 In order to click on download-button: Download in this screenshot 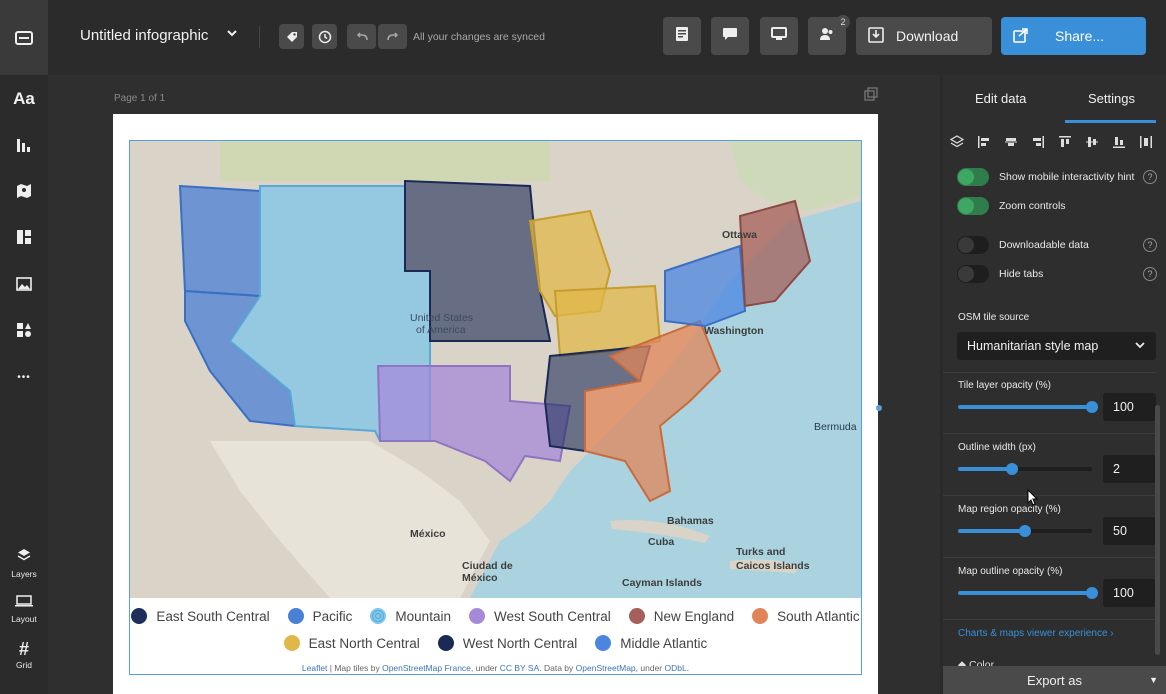, I will do `click(924, 36)`.